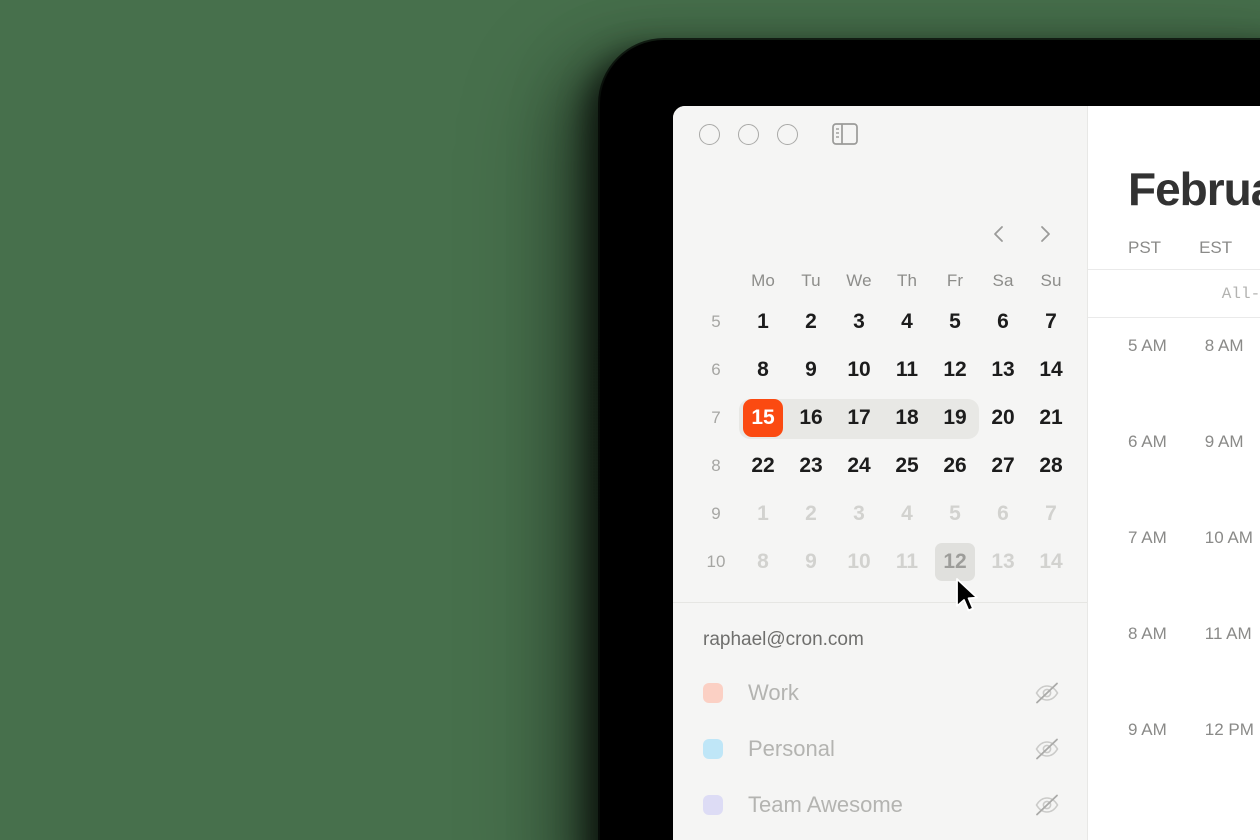  What do you see at coordinates (999, 234) in the screenshot?
I see `prev-month-button` at bounding box center [999, 234].